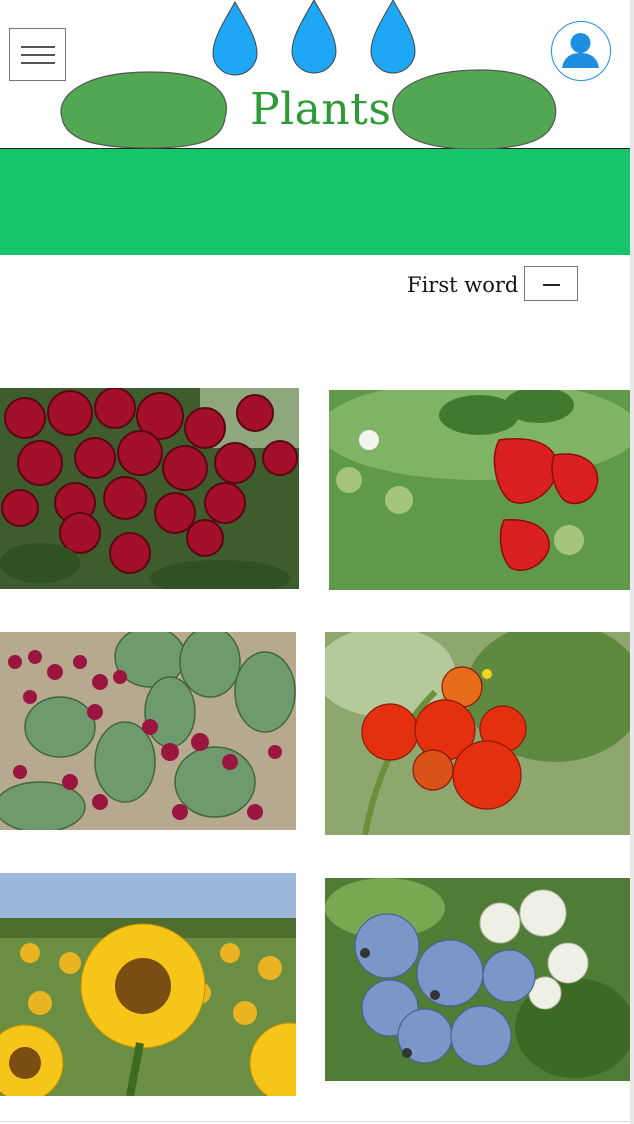 Image resolution: width=634 pixels, height=1124 pixels. I want to click on tomatoes-photo, so click(477, 733).